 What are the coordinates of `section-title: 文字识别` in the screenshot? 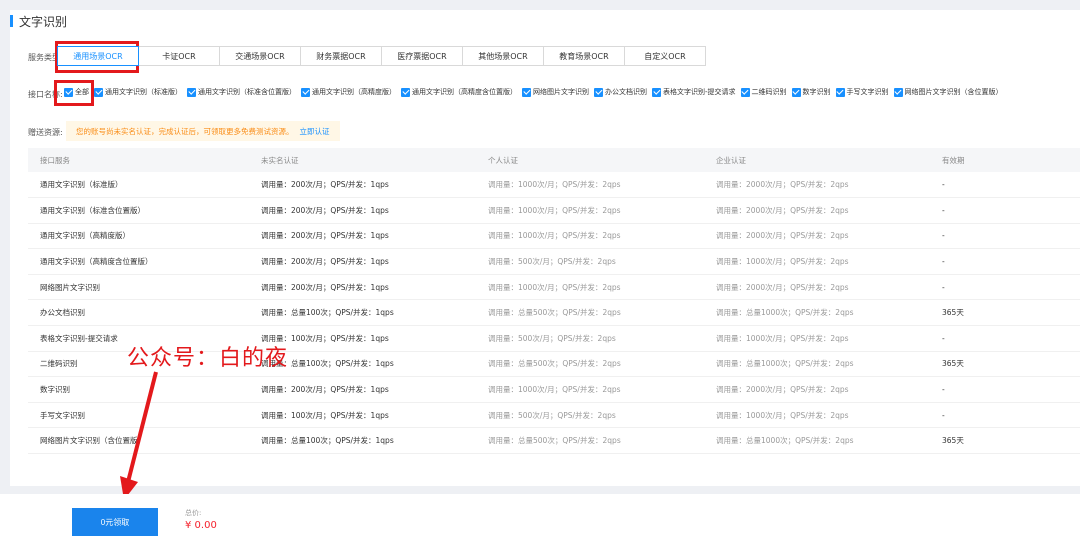 It's located at (39, 21).